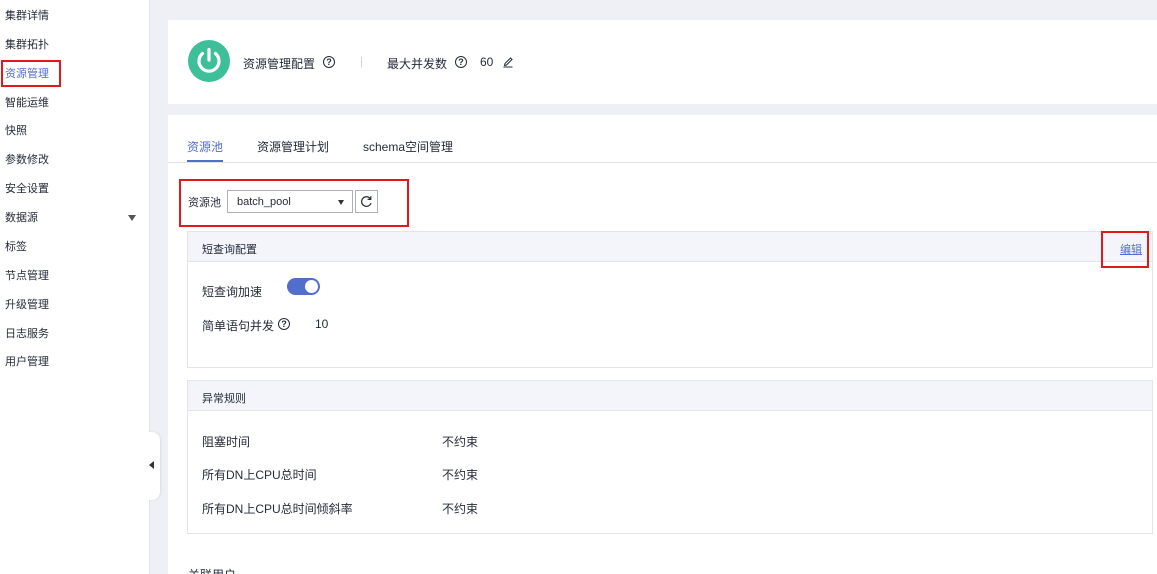 This screenshot has height=574, width=1157. I want to click on divider, so click(361, 62).